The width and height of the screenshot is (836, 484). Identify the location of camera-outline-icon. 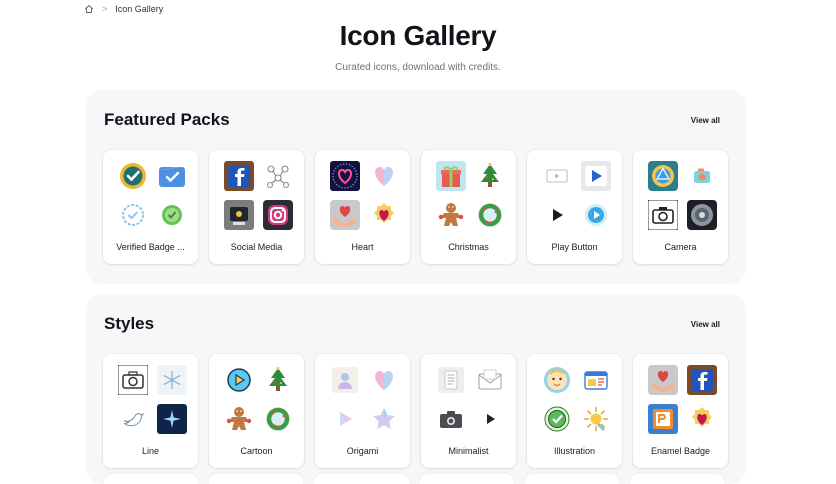
(662, 214).